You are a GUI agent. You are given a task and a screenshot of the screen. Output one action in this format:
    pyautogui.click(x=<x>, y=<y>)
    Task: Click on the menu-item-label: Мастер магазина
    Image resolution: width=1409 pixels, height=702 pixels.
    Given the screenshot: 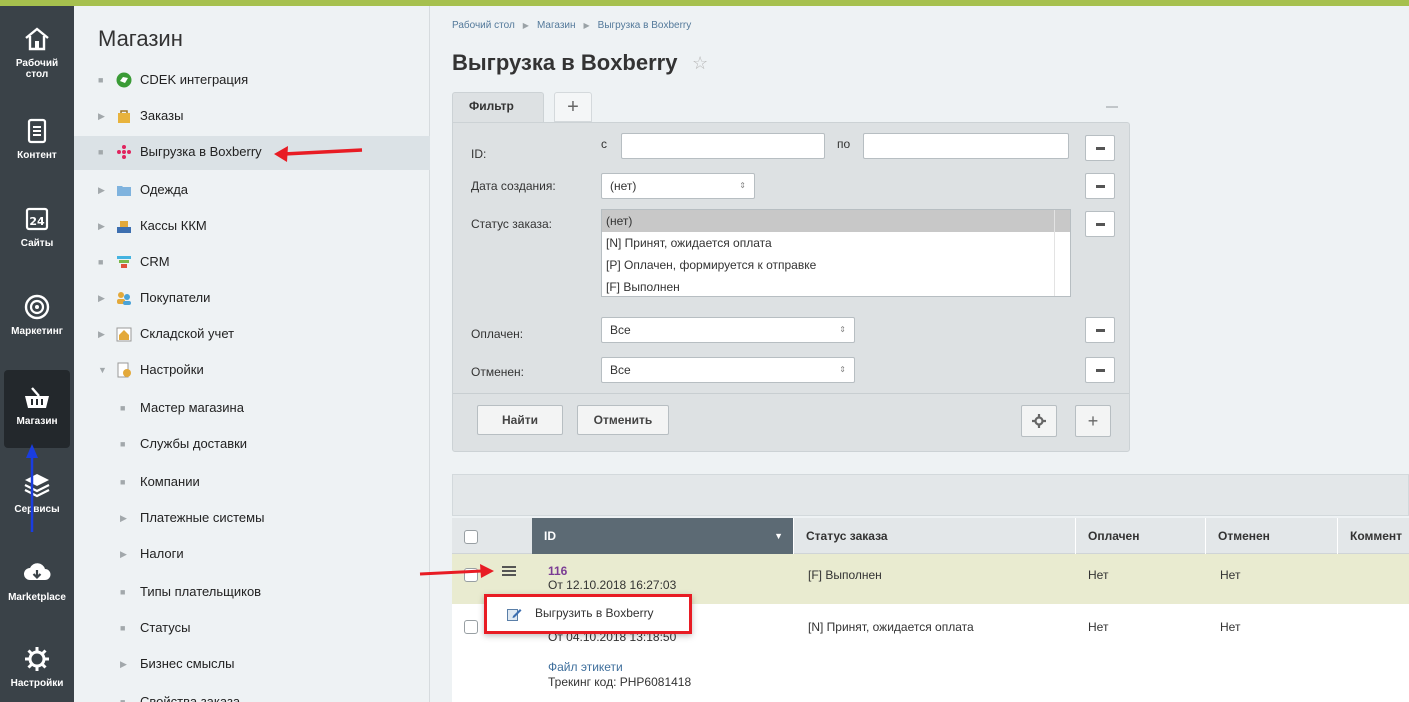 What is the action you would take?
    pyautogui.click(x=192, y=407)
    